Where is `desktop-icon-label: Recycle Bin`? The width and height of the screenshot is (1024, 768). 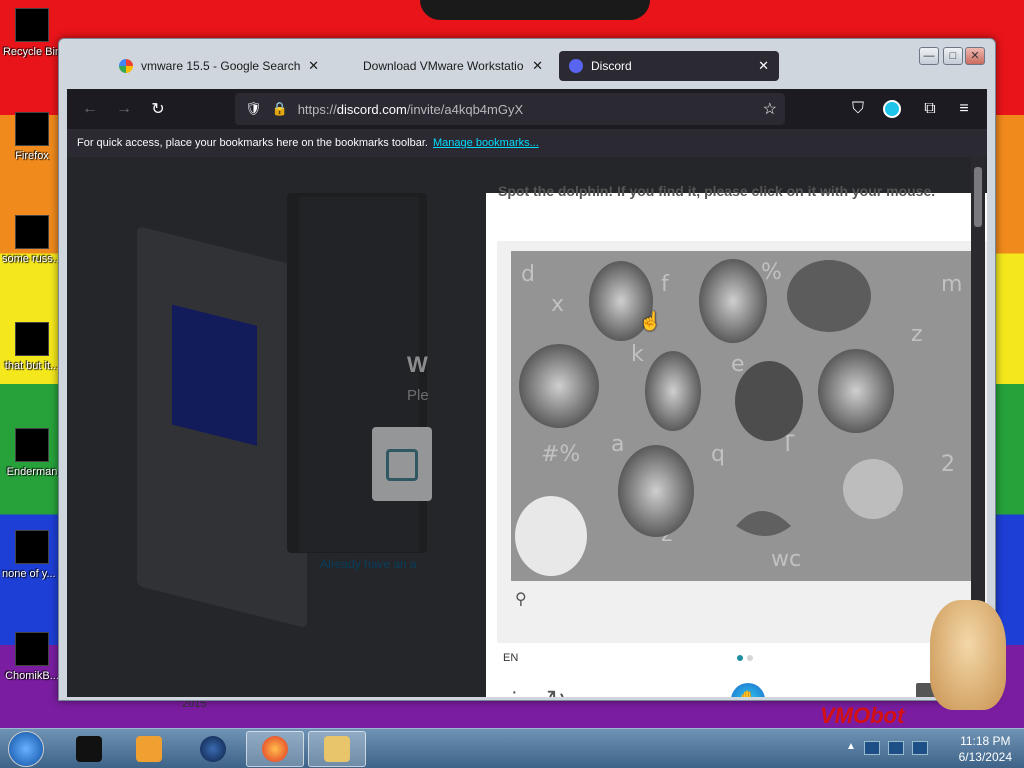
desktop-icon-label: Recycle Bin is located at coordinates (32, 52).